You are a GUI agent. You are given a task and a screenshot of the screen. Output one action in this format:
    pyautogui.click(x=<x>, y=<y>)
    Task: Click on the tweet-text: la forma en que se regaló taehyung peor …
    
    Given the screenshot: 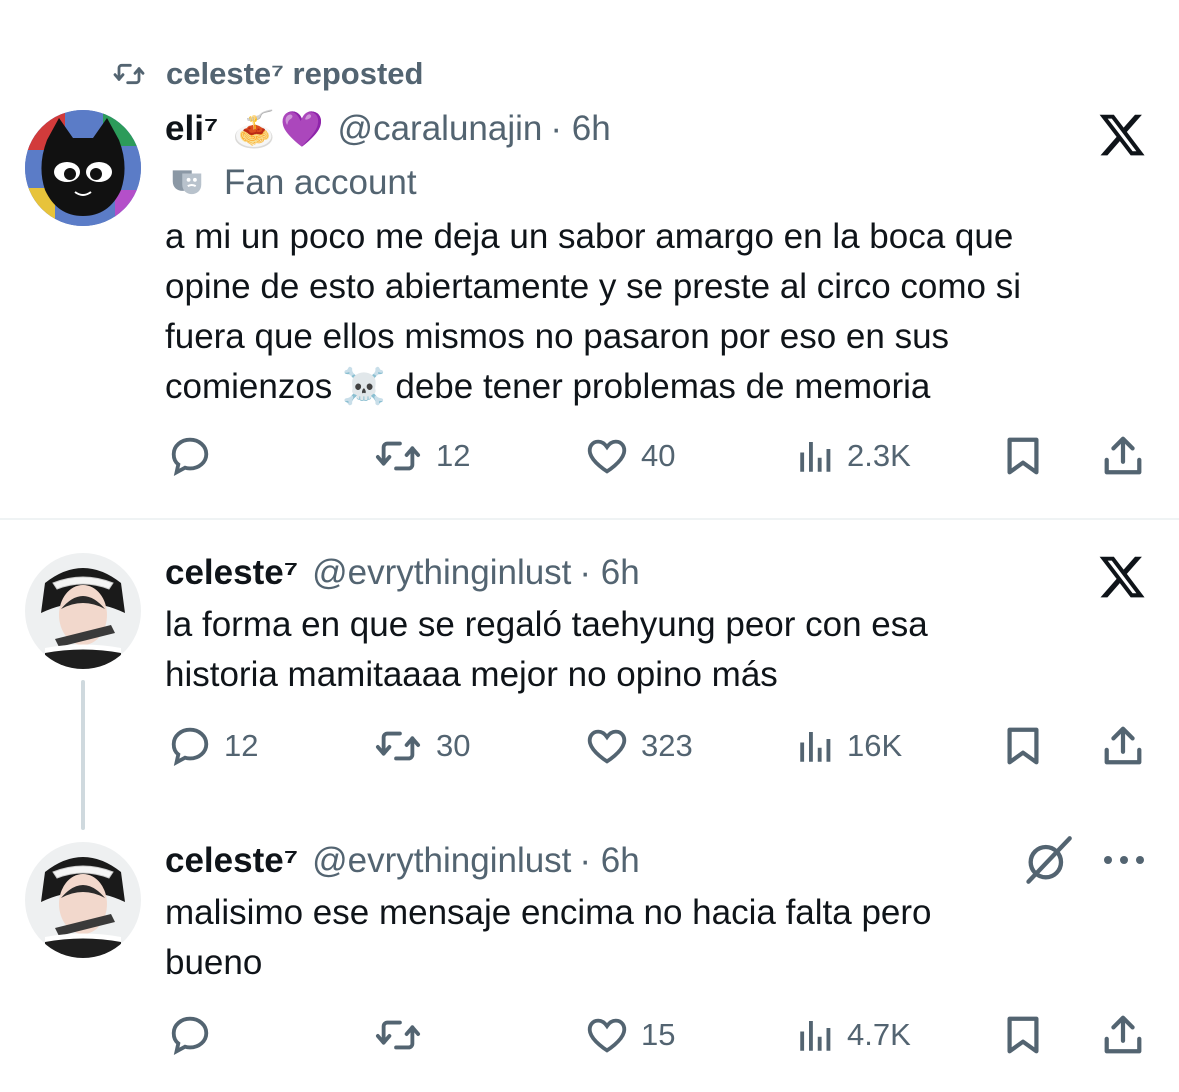 What is the action you would take?
    pyautogui.click(x=546, y=649)
    